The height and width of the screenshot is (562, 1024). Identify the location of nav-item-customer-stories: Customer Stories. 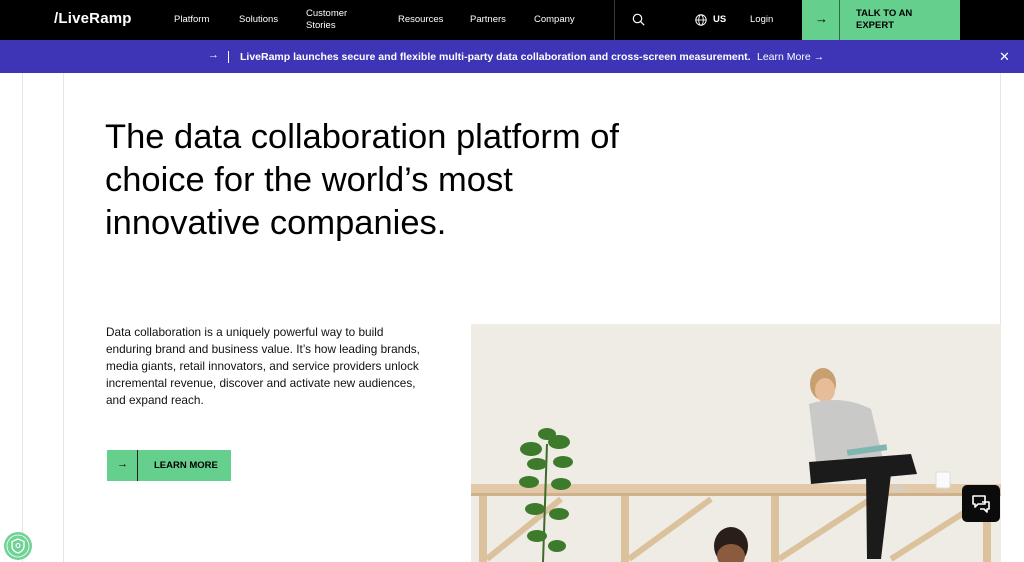
(326, 20).